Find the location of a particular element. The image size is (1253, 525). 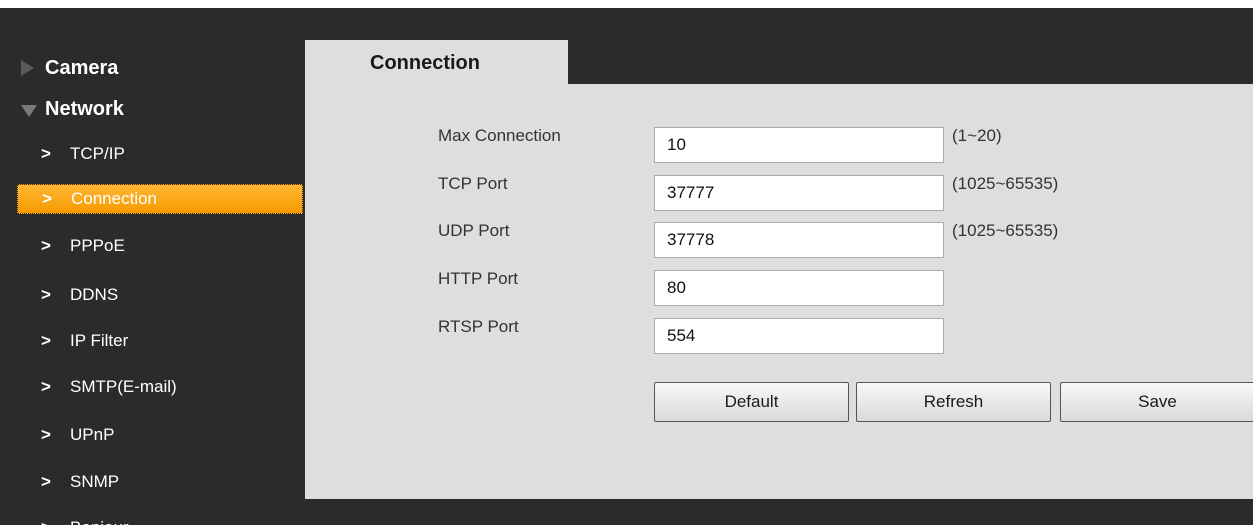

save-button: Save is located at coordinates (1156, 402).